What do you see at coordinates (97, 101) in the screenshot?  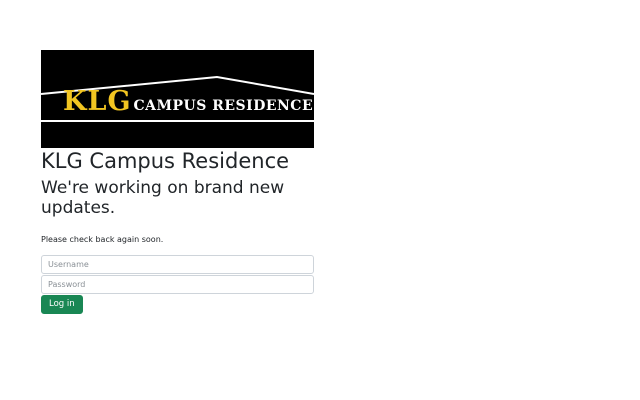 I see `logo-brand-text: KLG` at bounding box center [97, 101].